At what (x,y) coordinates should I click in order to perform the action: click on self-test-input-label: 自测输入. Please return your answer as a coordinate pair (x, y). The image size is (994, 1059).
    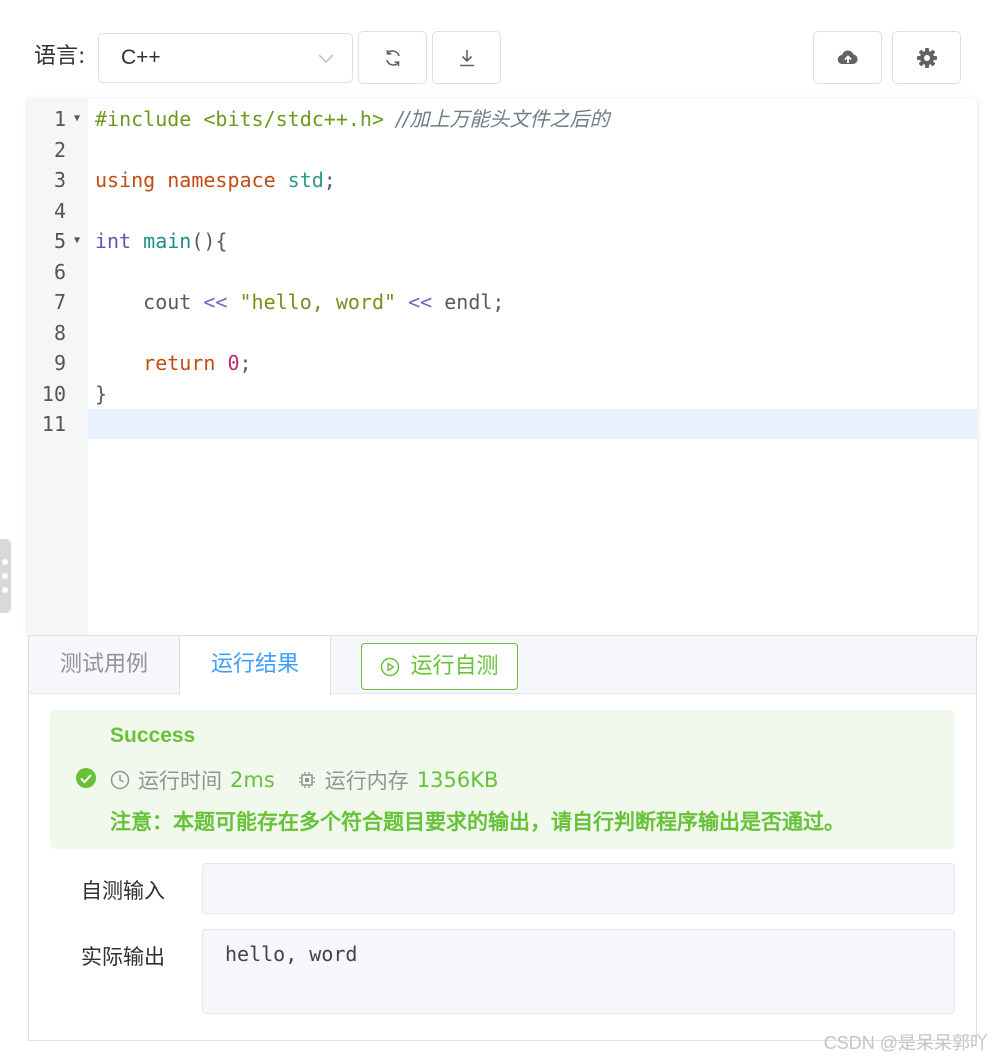
    Looking at the image, I should click on (123, 891).